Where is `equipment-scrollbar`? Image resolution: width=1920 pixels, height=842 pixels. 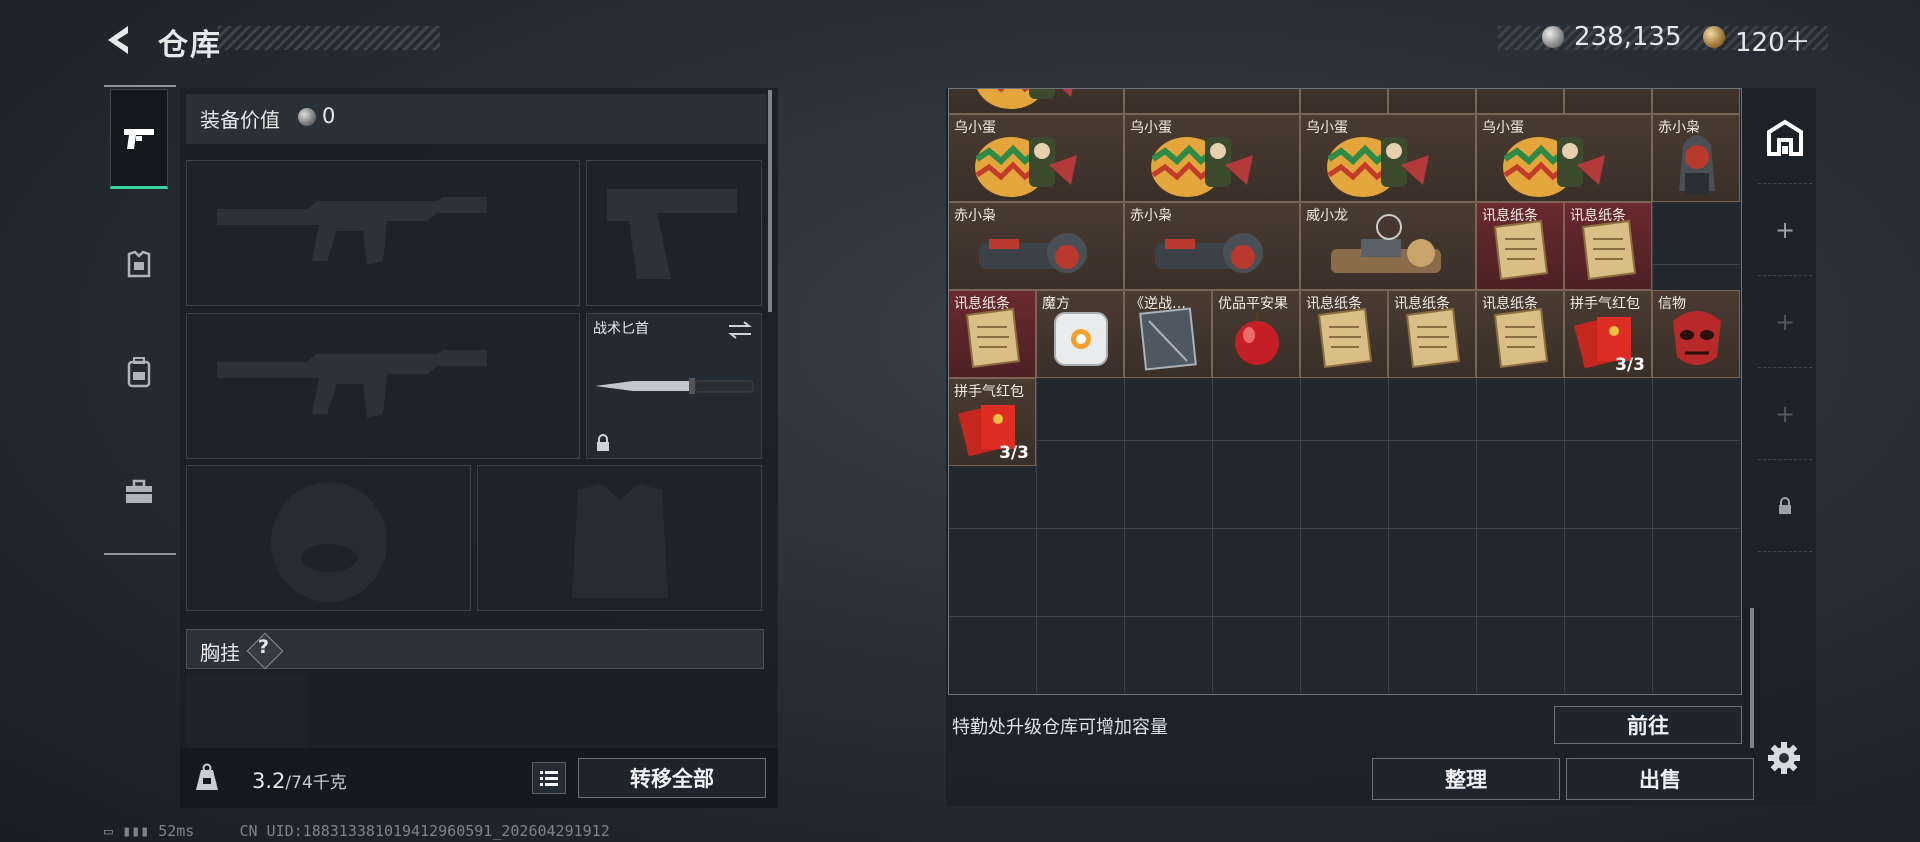
equipment-scrollbar is located at coordinates (770, 201).